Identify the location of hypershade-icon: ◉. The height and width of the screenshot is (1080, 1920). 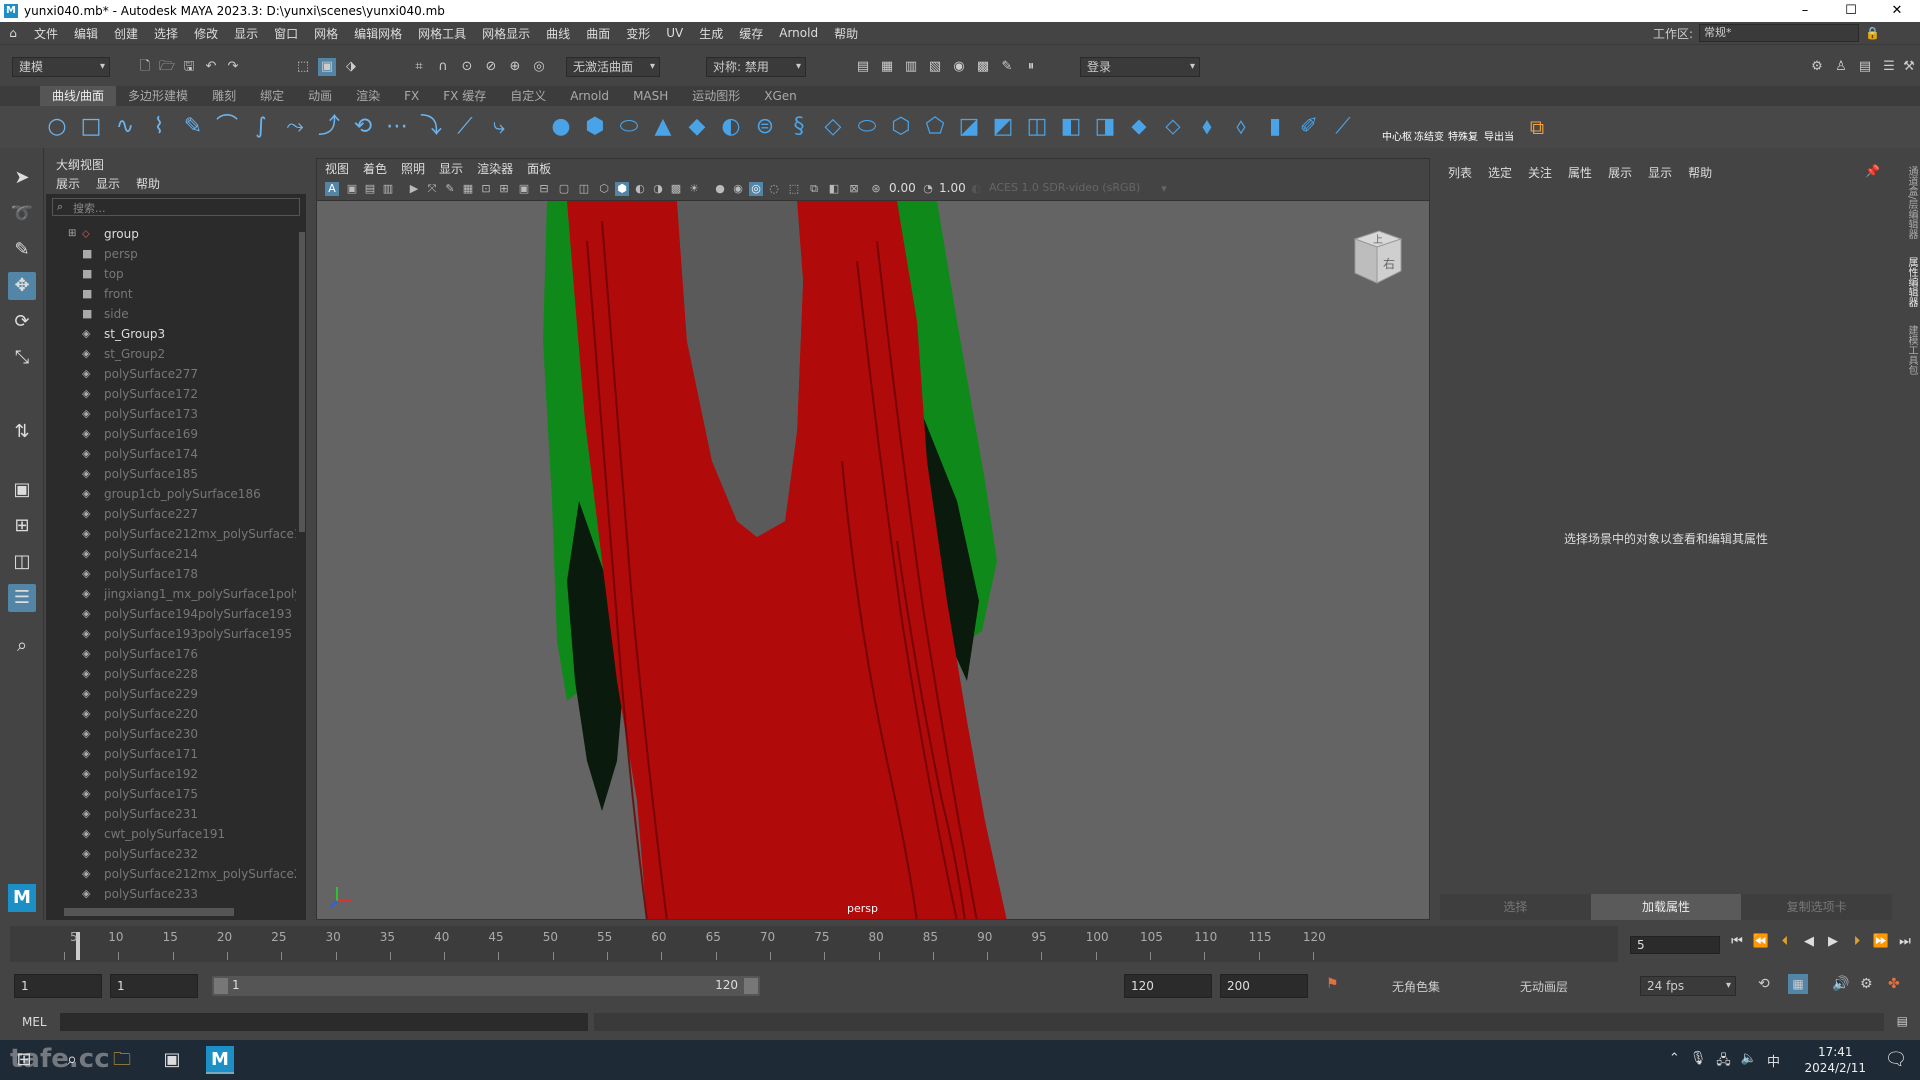
(959, 67).